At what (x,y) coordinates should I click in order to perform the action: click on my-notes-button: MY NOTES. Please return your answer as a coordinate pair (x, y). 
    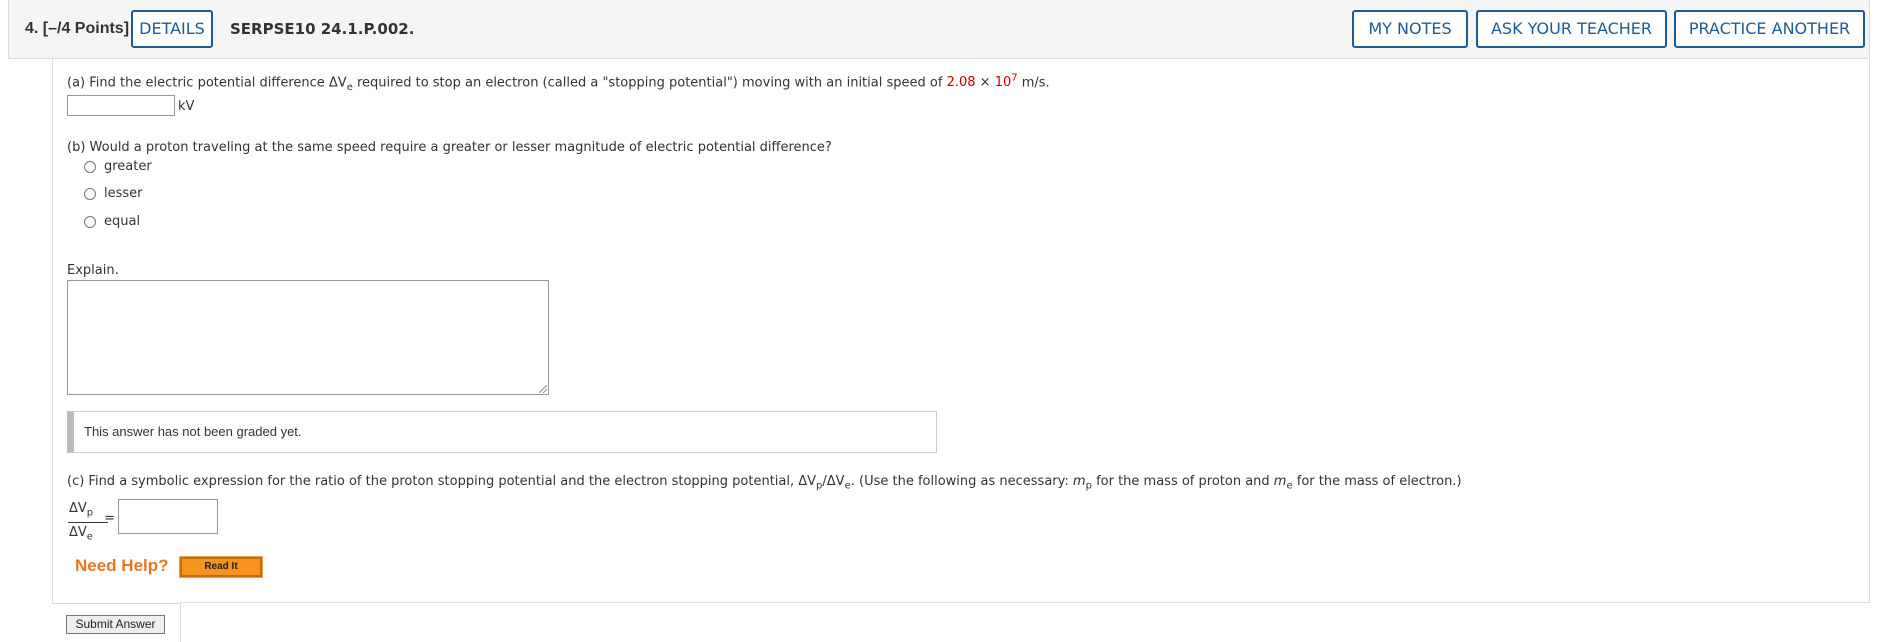
    Looking at the image, I should click on (1410, 29).